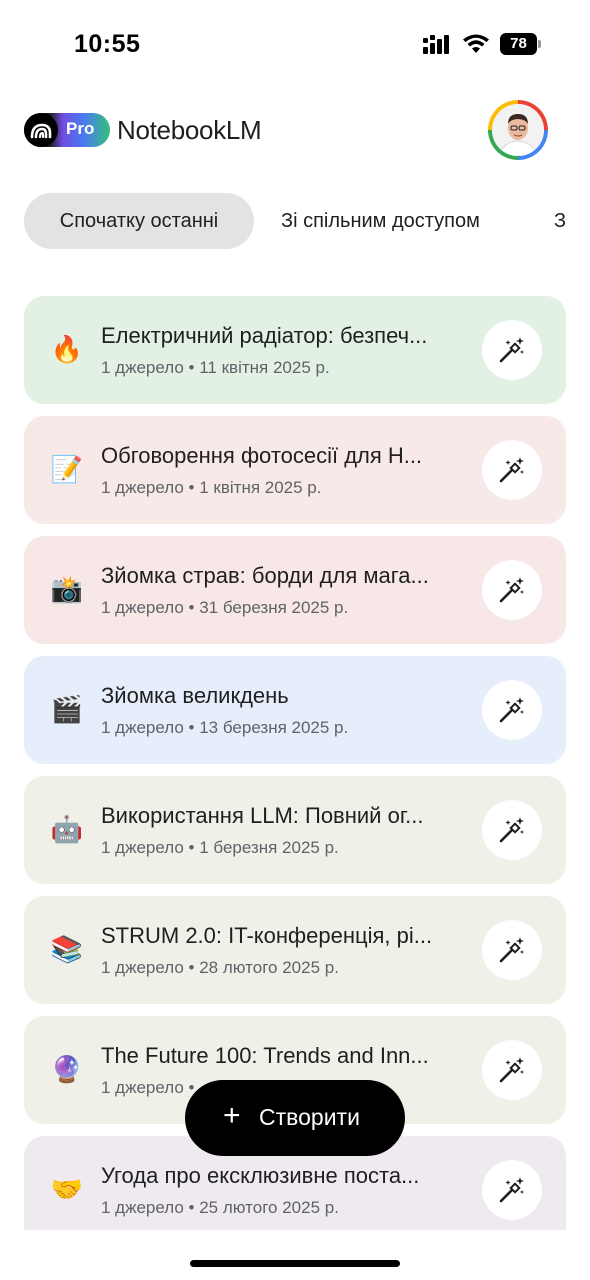 This screenshot has width=590, height=1280. I want to click on plus-icon: +, so click(232, 1115).